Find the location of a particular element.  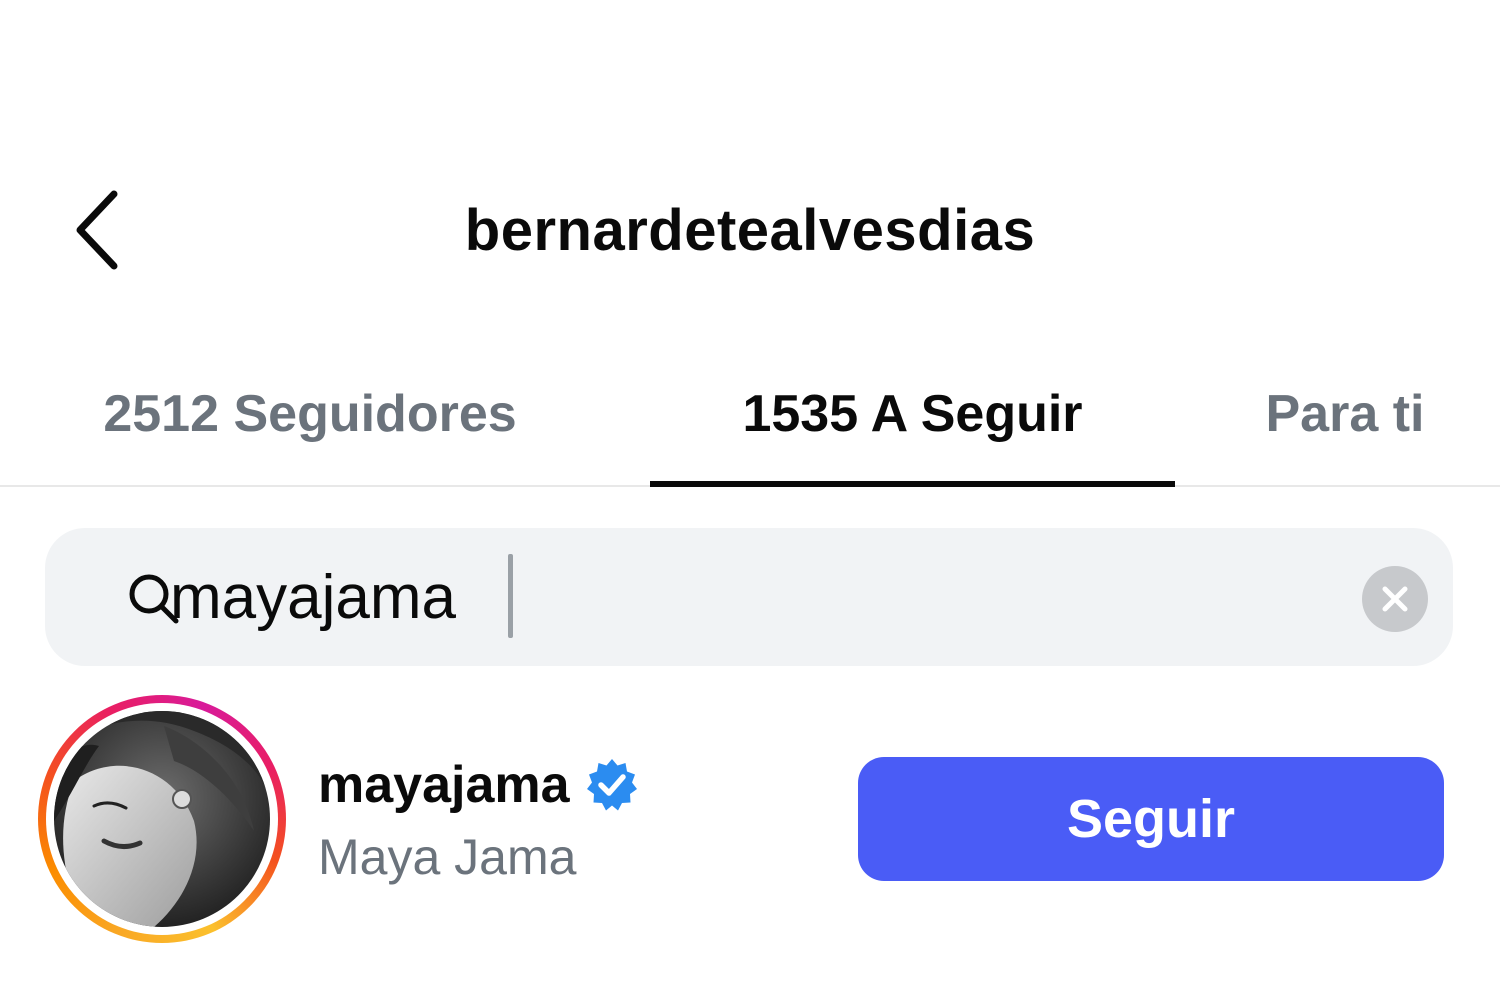

search-input is located at coordinates (745, 597).